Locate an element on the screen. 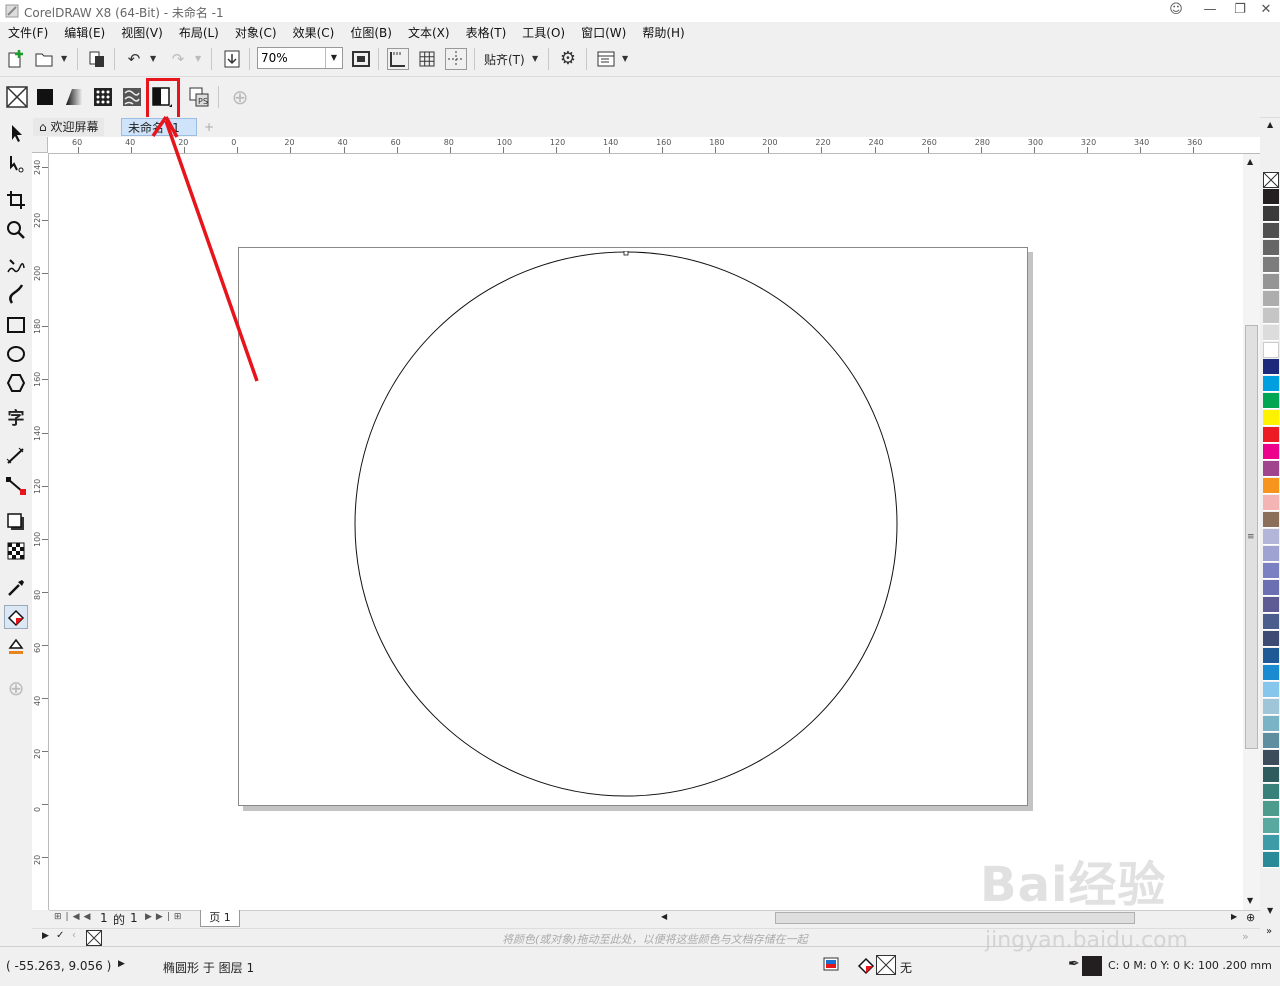 This screenshot has height=986, width=1280. page-tab-label: 页 1 is located at coordinates (220, 917).